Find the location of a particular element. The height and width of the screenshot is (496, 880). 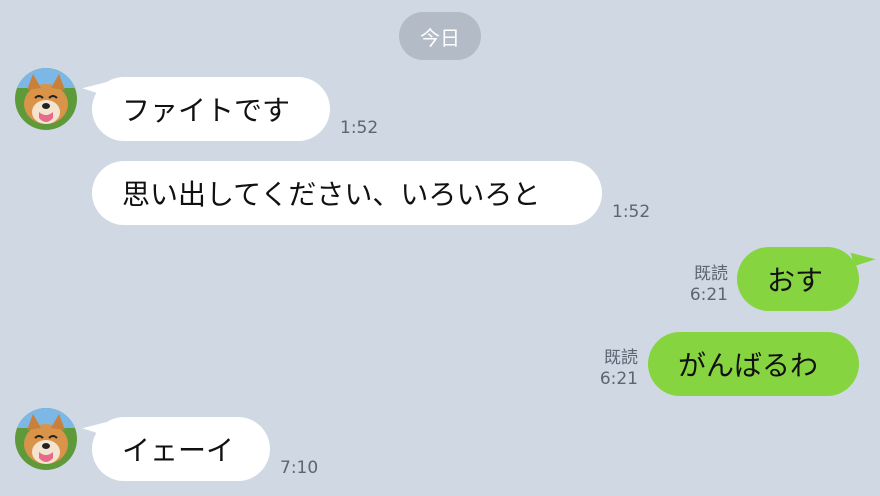

message-bubble-outgoing: がんばるわ is located at coordinates (753, 364).